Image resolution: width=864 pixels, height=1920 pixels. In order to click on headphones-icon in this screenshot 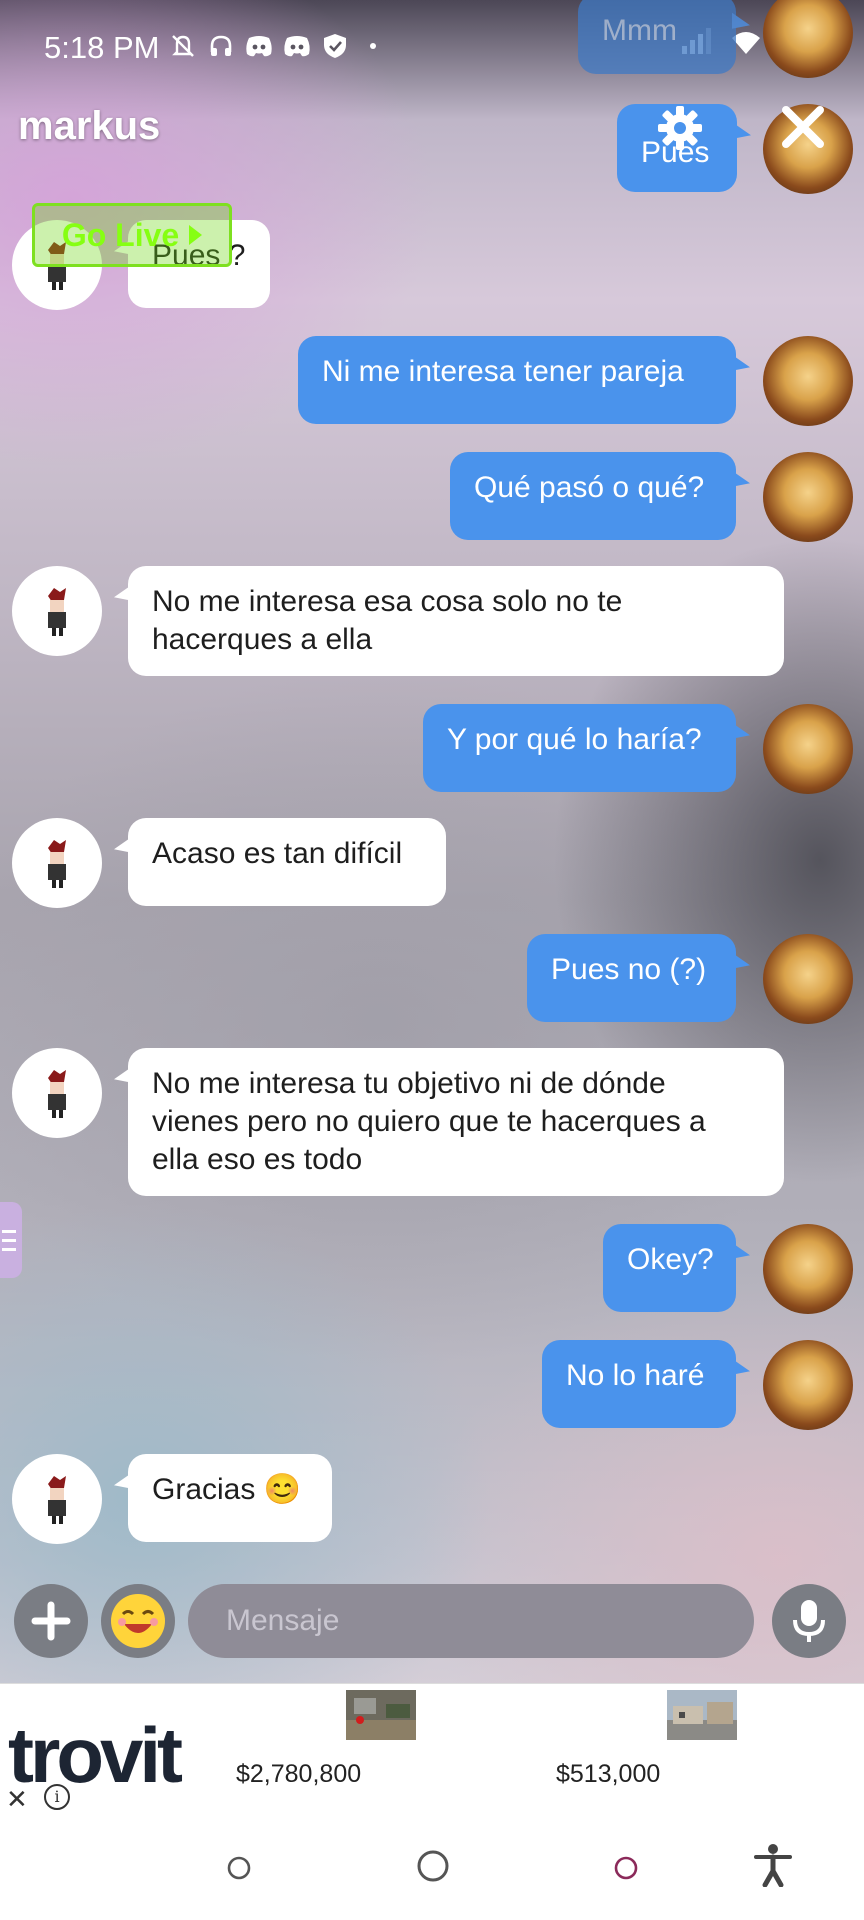, I will do `click(221, 46)`.